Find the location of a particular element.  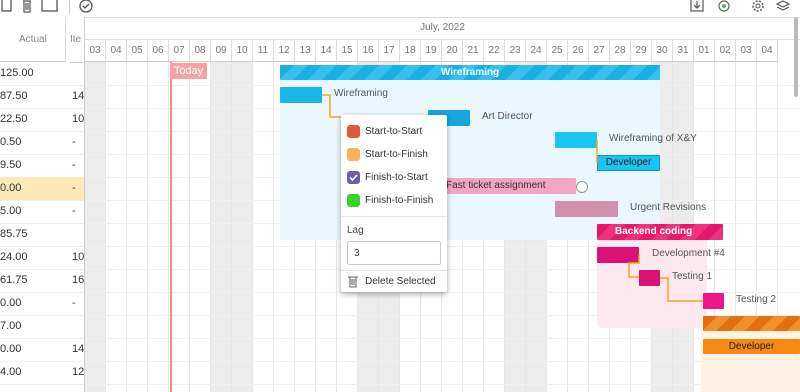

link-type-option: Start-to-Start is located at coordinates (394, 132).